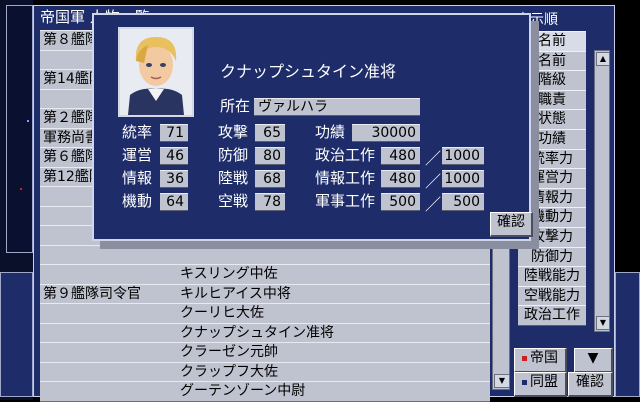 The height and width of the screenshot is (402, 640). I want to click on background-window-right, so click(627, 334).